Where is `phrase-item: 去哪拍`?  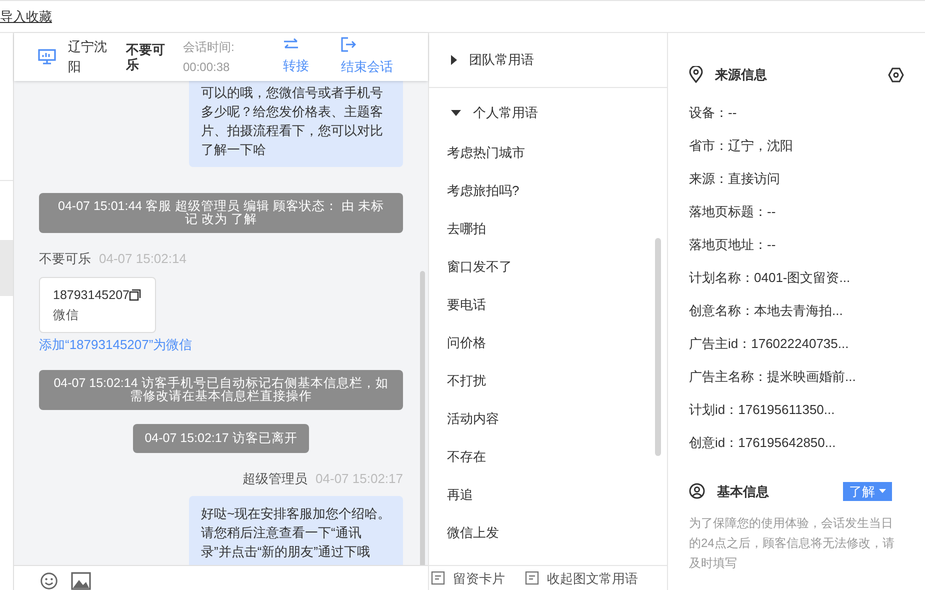
phrase-item: 去哪拍 is located at coordinates (548, 229).